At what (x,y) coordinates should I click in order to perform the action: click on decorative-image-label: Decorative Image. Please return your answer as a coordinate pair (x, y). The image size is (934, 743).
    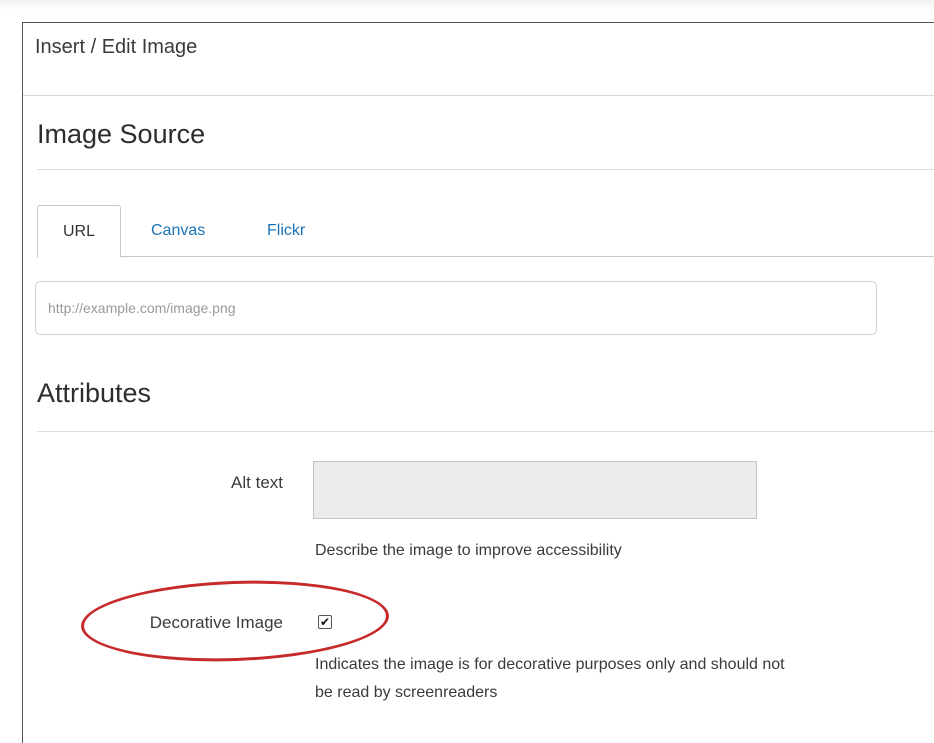
    Looking at the image, I should click on (216, 622).